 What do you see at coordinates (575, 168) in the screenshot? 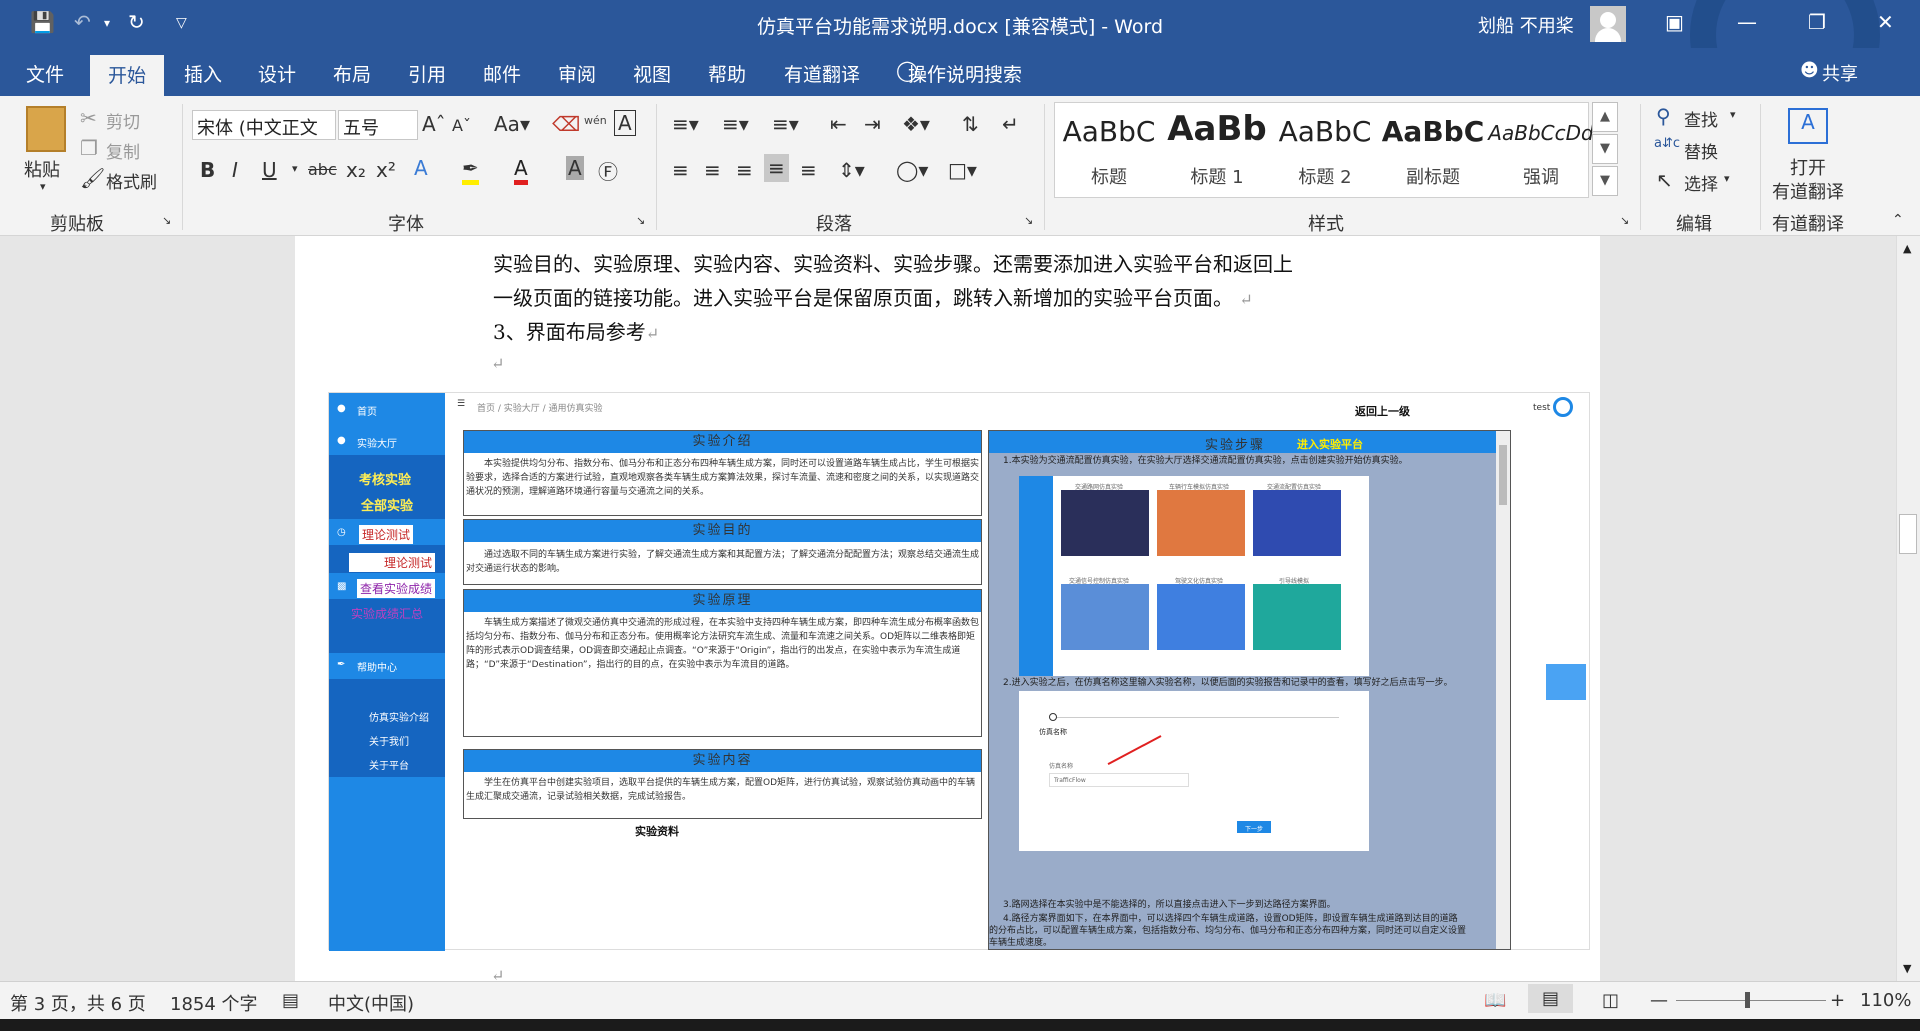
I see `character-shading-icon: A` at bounding box center [575, 168].